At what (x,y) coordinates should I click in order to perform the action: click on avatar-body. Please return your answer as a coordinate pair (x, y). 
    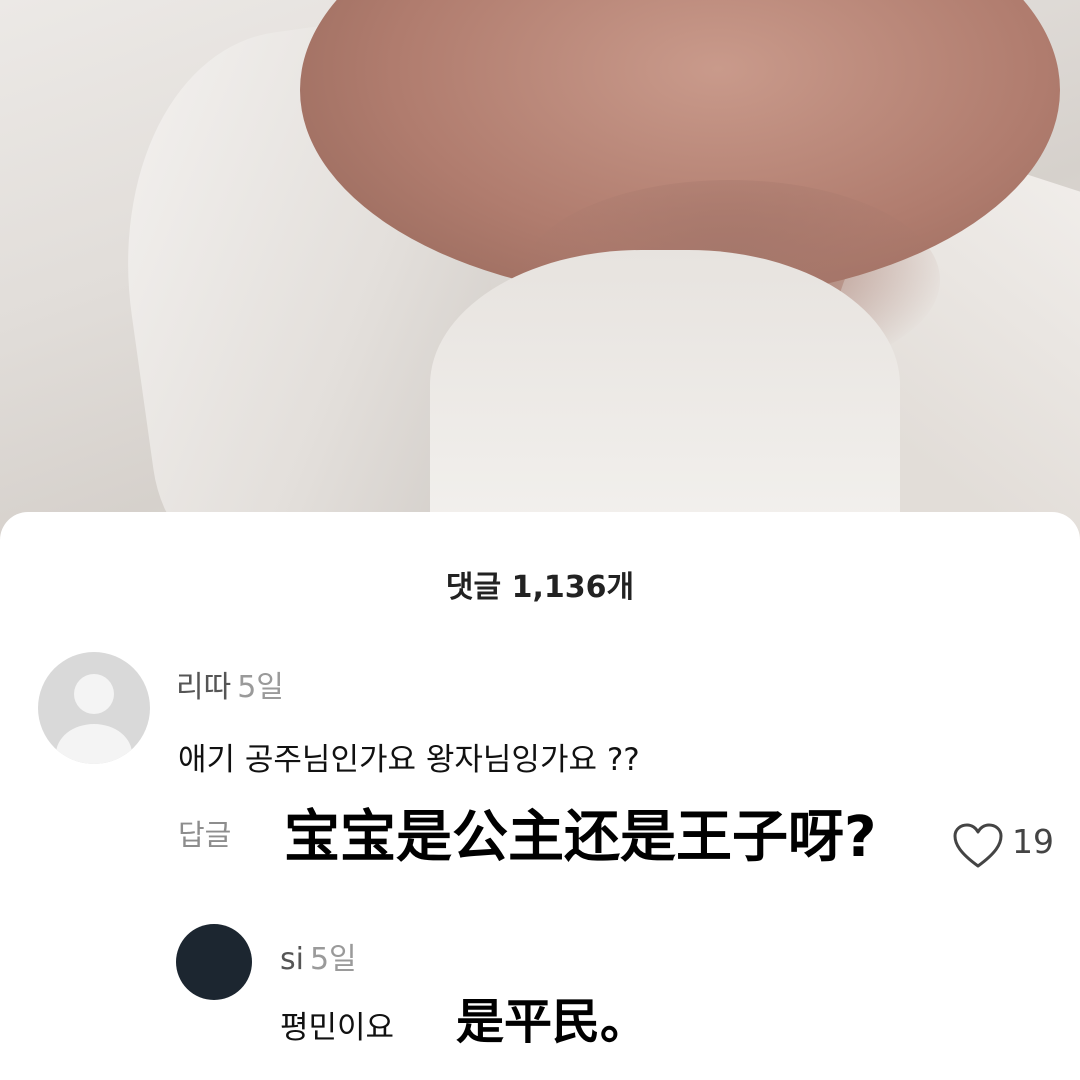
    Looking at the image, I should click on (94, 744).